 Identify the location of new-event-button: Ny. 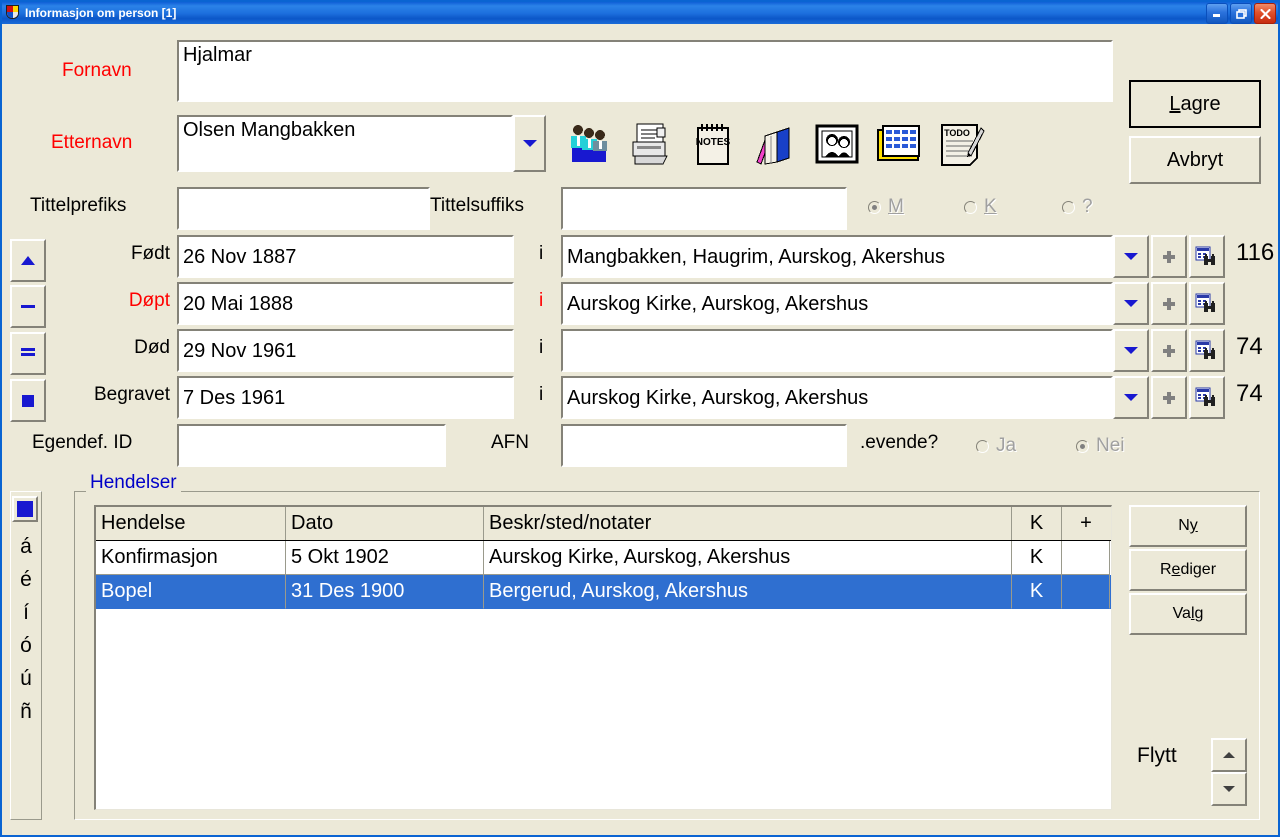
(1188, 526).